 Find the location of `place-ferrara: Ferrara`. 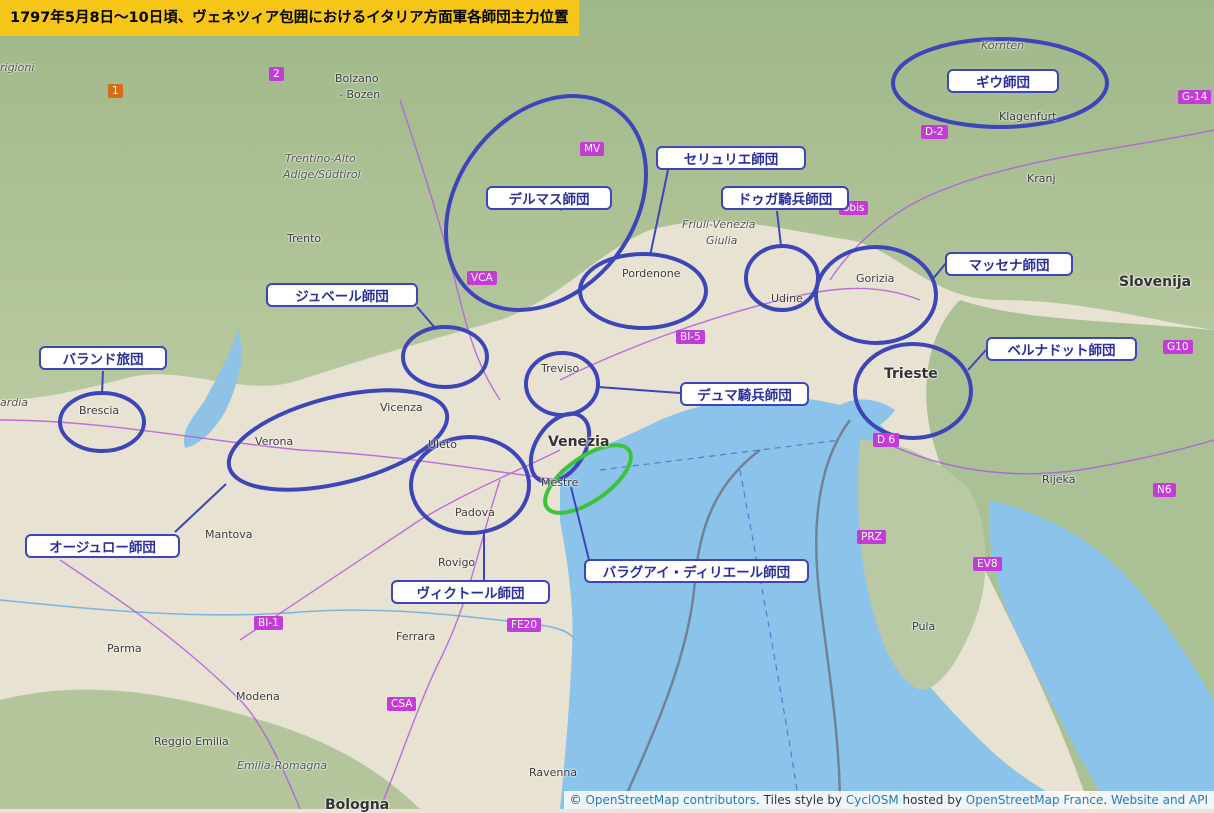

place-ferrara: Ferrara is located at coordinates (416, 636).